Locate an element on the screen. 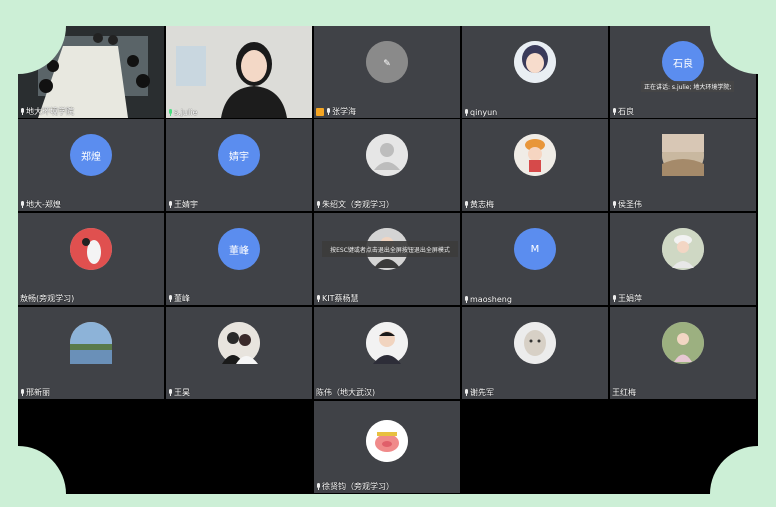 This screenshot has height=507, width=776. avatar: ✎ is located at coordinates (387, 62).